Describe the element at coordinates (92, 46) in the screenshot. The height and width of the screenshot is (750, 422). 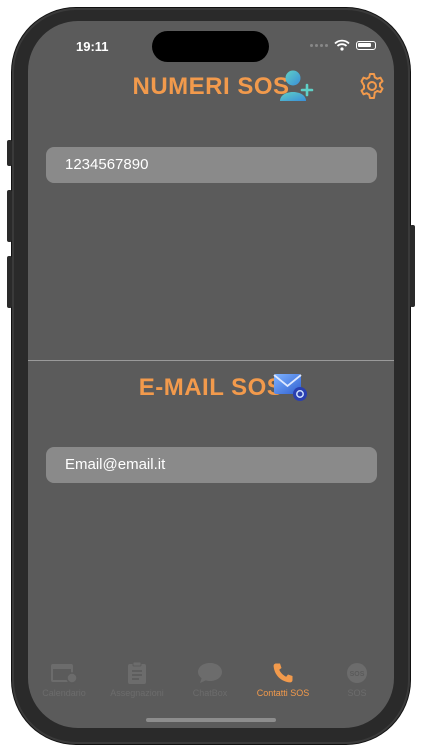
I see `status-time: 19:11` at that location.